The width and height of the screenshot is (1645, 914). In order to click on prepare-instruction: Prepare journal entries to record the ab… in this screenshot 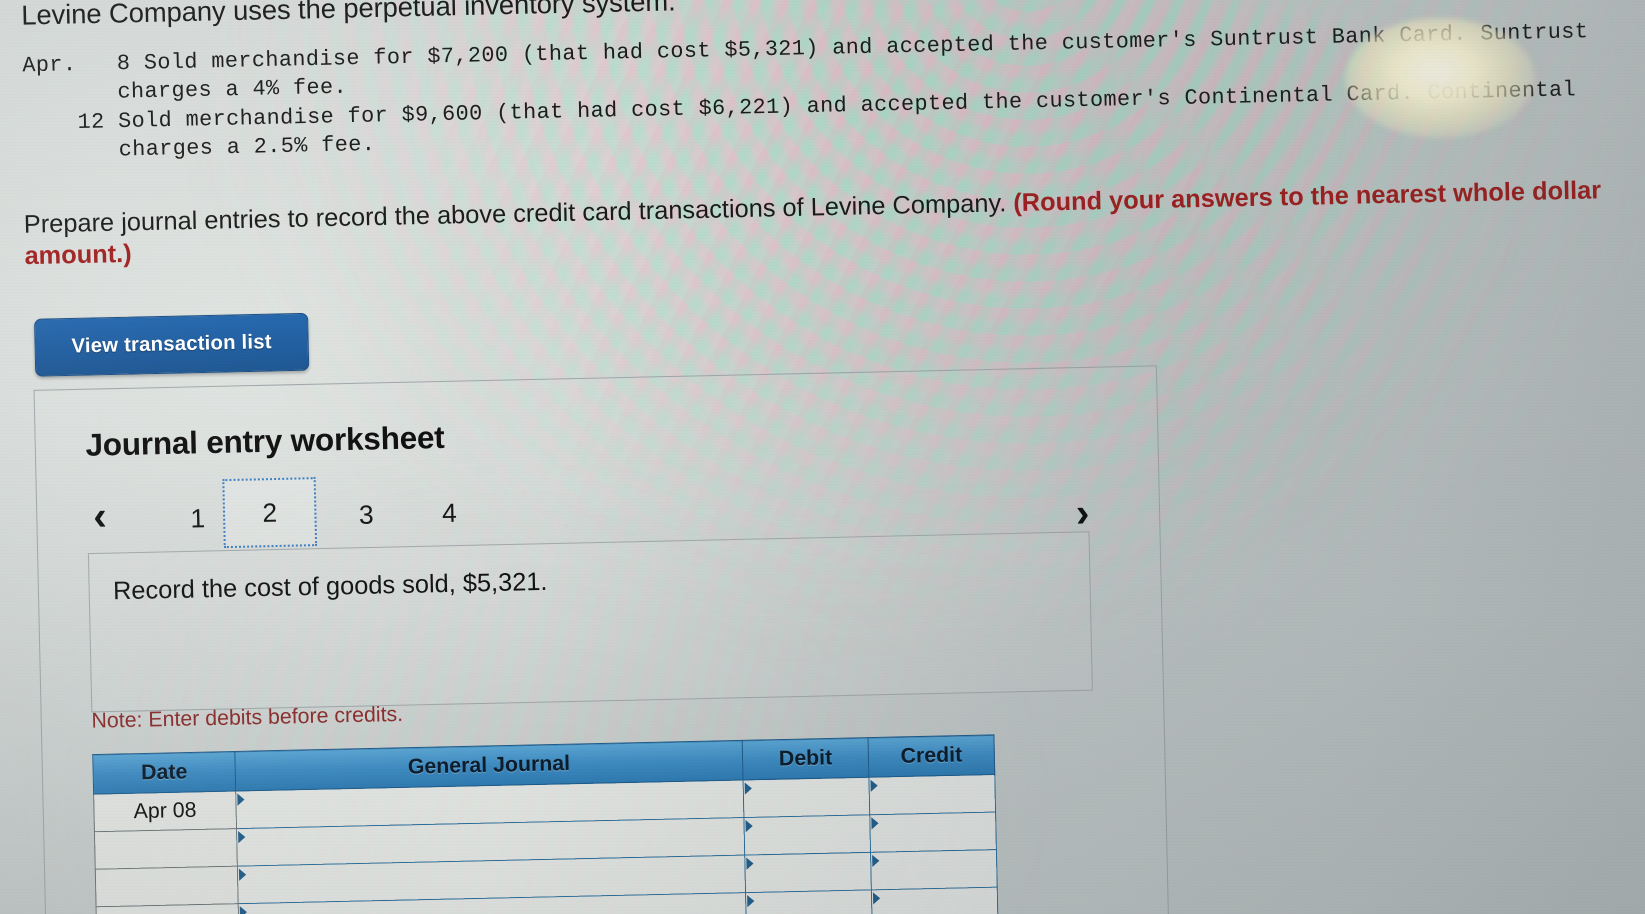, I will do `click(834, 223)`.